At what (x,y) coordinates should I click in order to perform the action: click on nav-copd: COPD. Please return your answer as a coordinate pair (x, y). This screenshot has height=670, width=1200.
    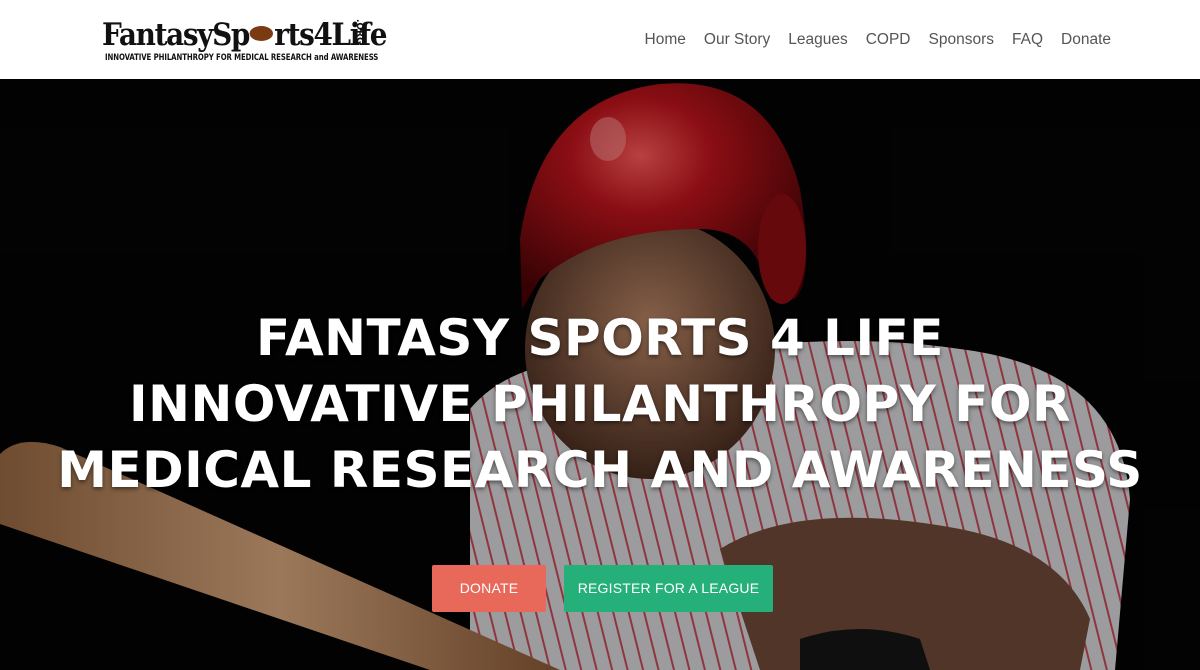
    Looking at the image, I should click on (888, 40).